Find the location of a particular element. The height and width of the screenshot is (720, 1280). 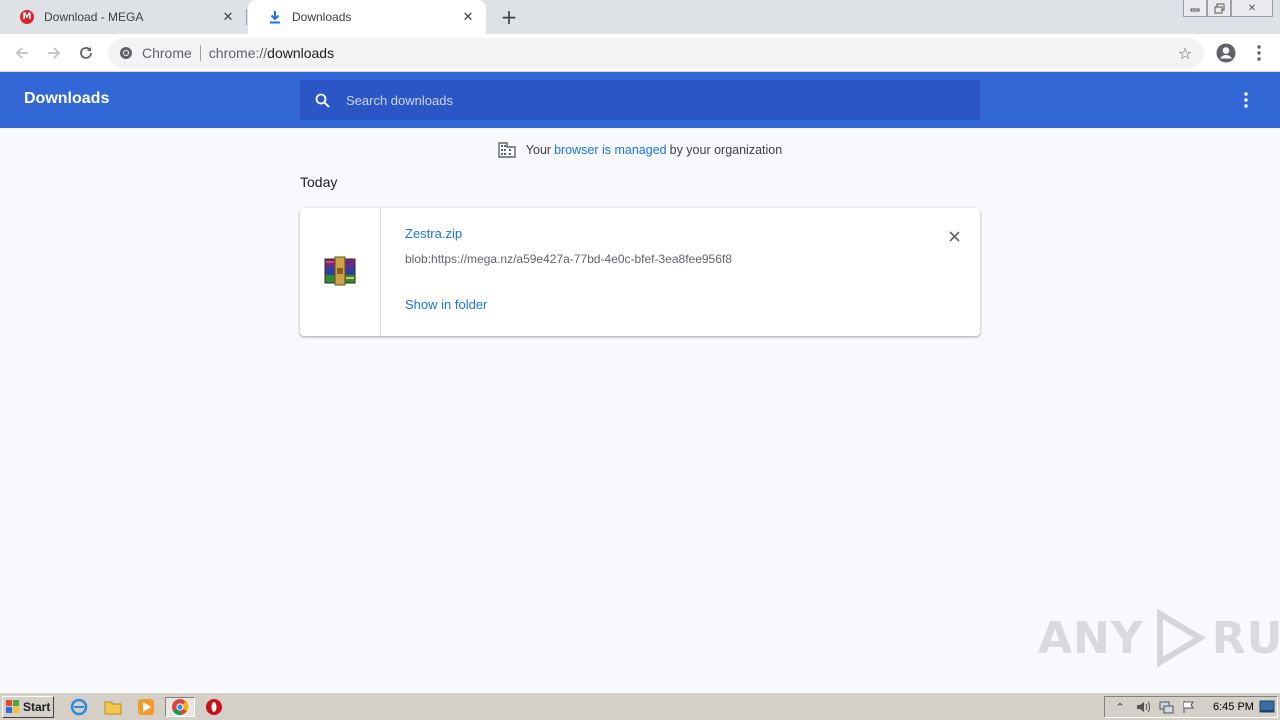

window-close-button: ✕ is located at coordinates (1252, 8).